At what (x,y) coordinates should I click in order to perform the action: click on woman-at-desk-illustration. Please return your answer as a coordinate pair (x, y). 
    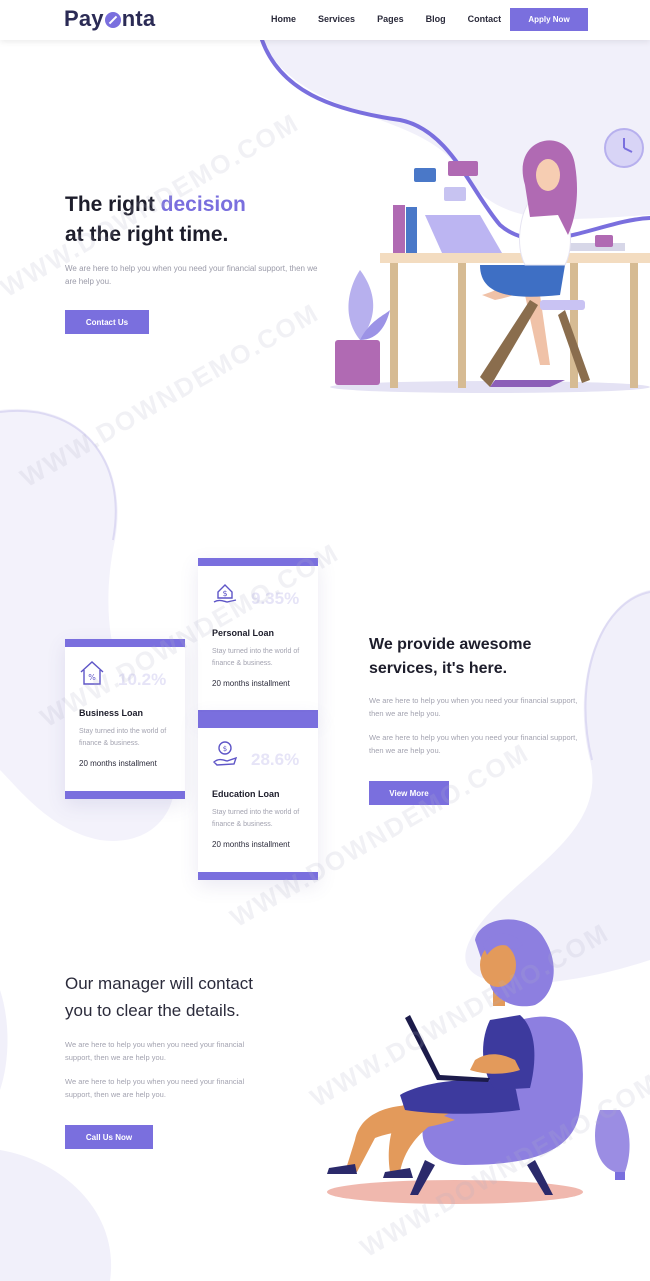
    Looking at the image, I should click on (490, 260).